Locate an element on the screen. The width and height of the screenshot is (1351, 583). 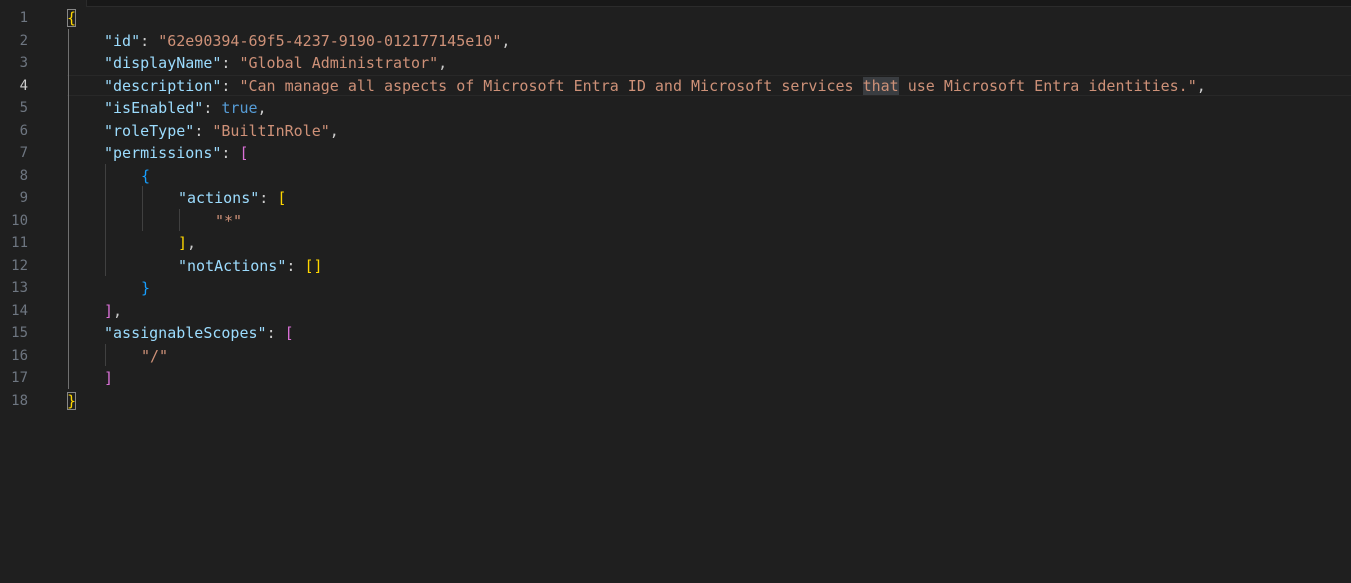
code-line: "permissions": [ is located at coordinates (176, 153).